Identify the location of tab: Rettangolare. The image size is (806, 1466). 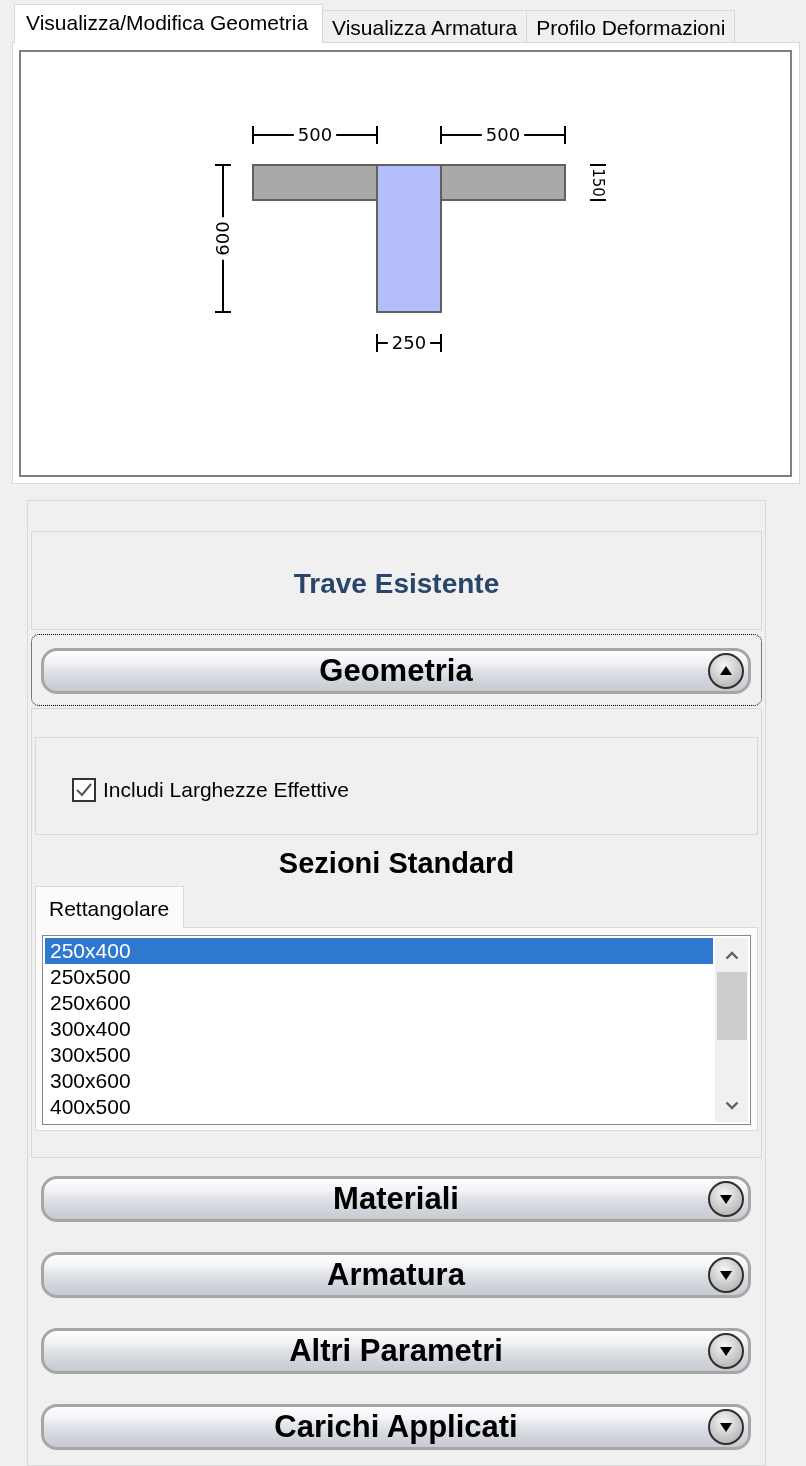
(110, 907).